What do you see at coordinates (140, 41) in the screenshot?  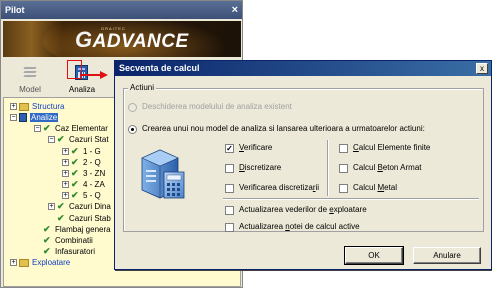 I see `logo-word: ADVANCE` at bounding box center [140, 41].